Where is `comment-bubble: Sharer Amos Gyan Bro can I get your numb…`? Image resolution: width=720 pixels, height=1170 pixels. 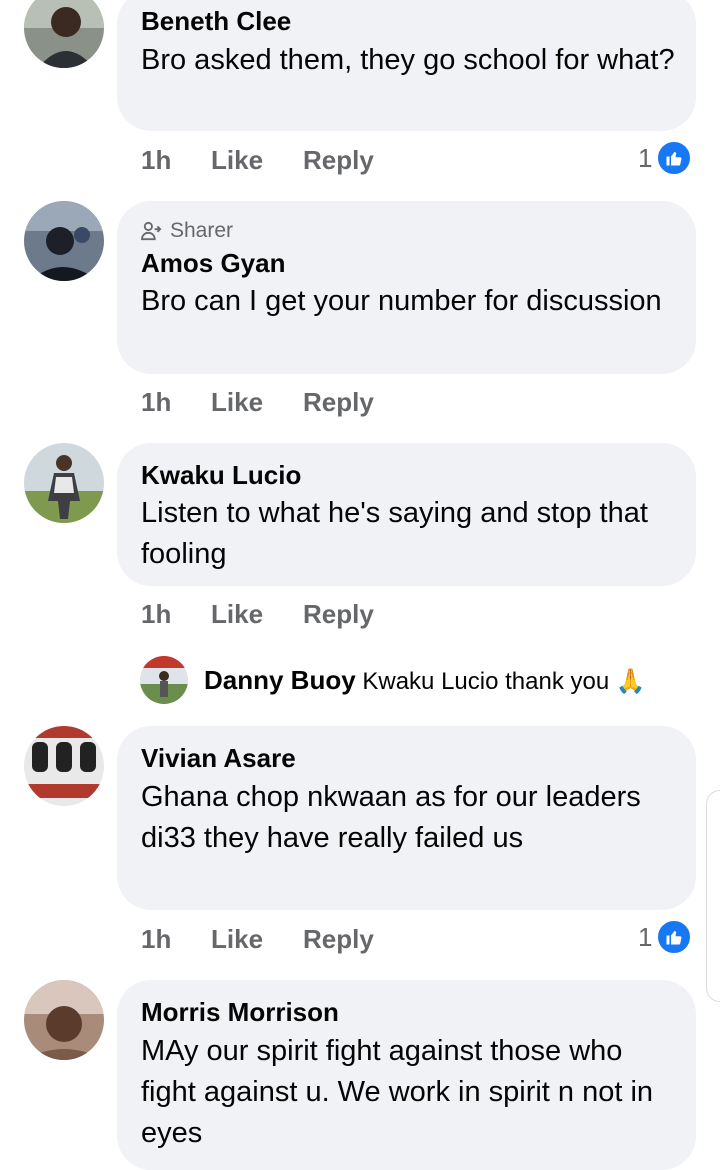 comment-bubble: Sharer Amos Gyan Bro can I get your numb… is located at coordinates (406, 287).